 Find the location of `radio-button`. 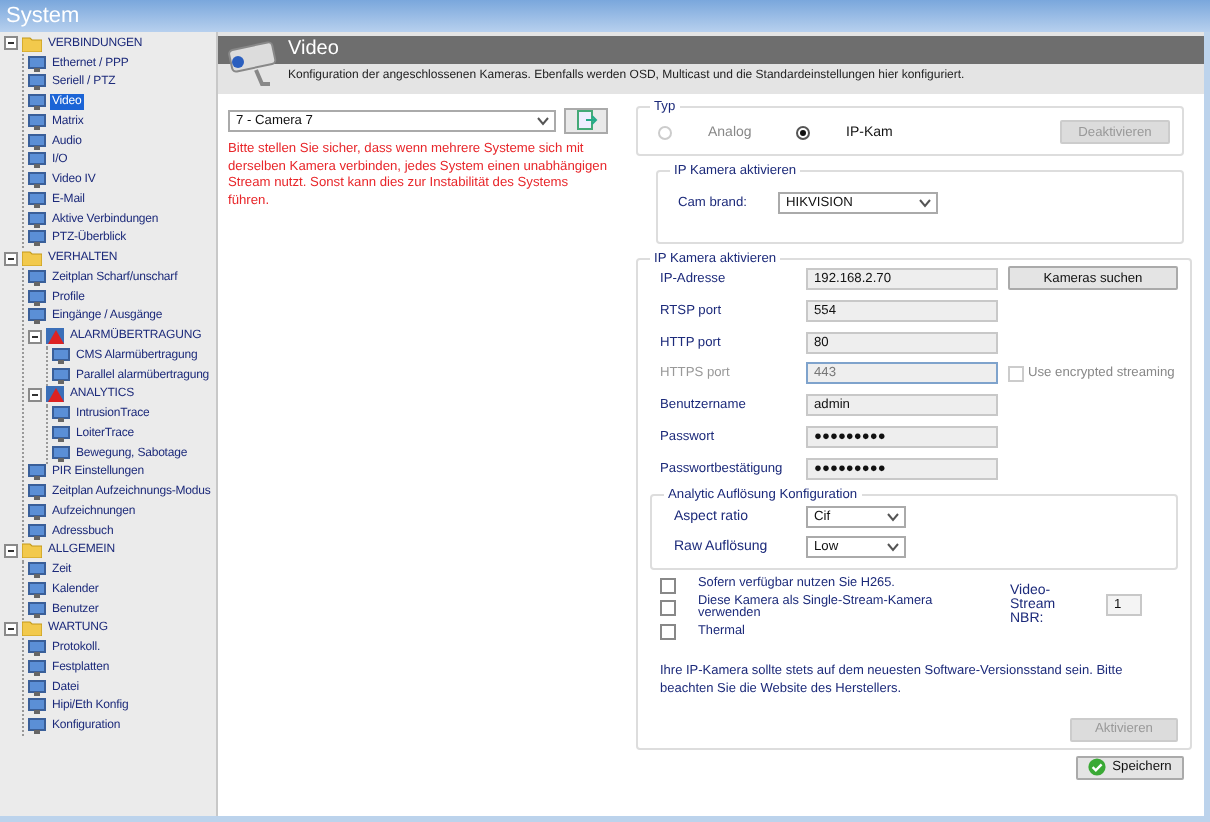

radio-button is located at coordinates (803, 132).